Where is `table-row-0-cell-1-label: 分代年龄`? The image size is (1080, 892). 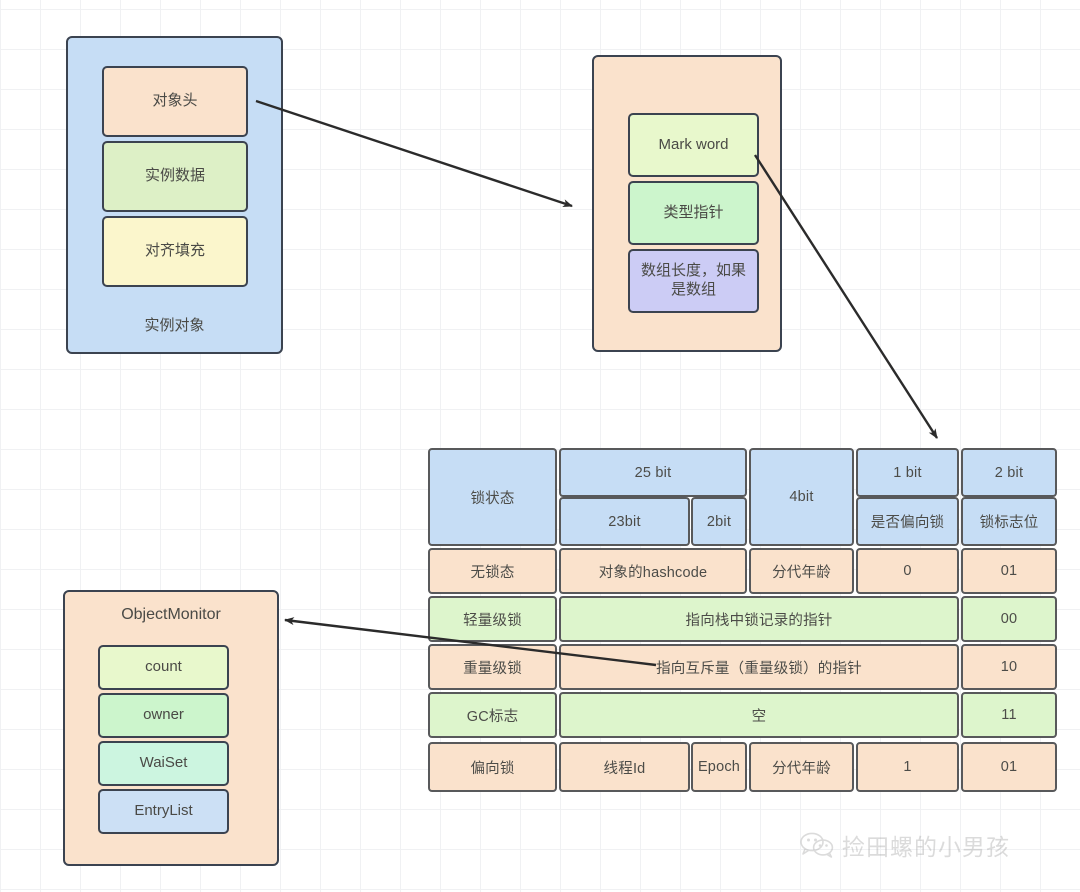 table-row-0-cell-1-label: 分代年龄 is located at coordinates (801, 572).